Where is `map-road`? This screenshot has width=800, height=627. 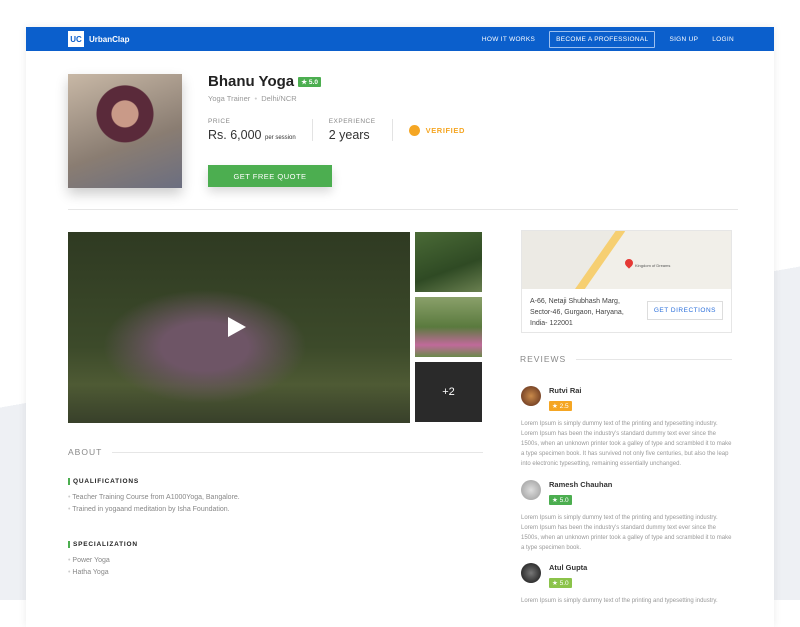
map-road is located at coordinates (596, 260).